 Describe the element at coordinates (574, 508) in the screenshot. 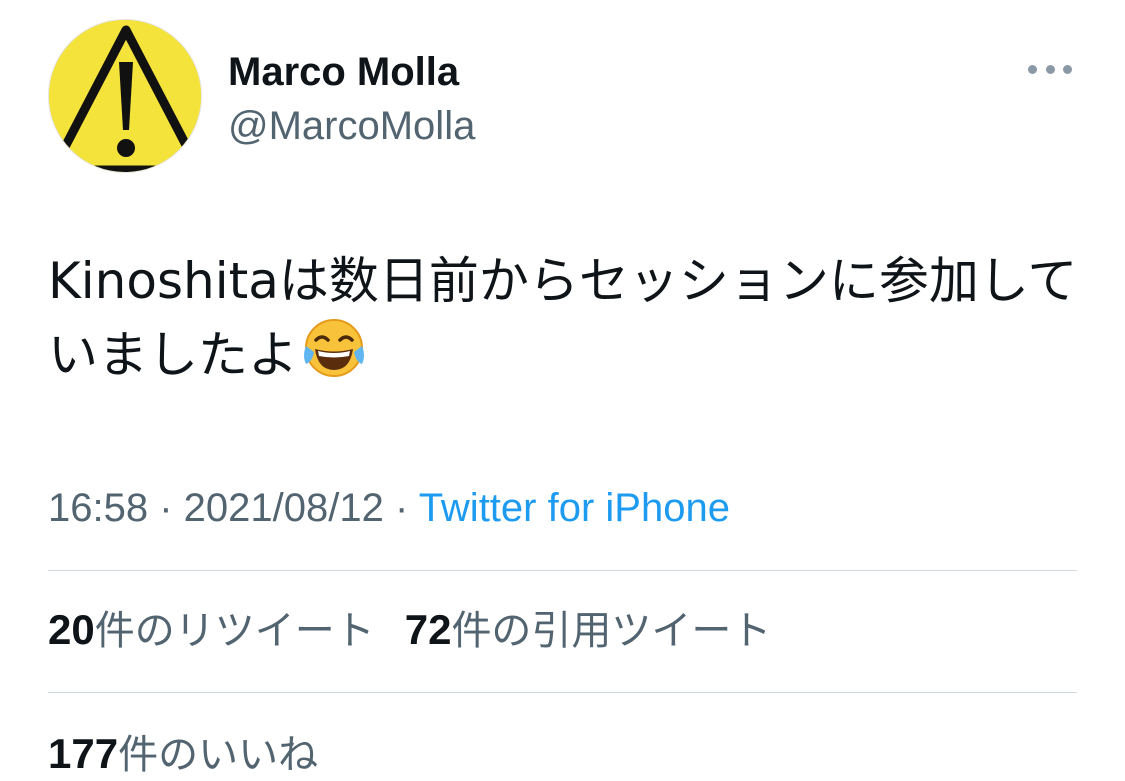

I see `tweet-source-link: Twitter for iPhone` at that location.